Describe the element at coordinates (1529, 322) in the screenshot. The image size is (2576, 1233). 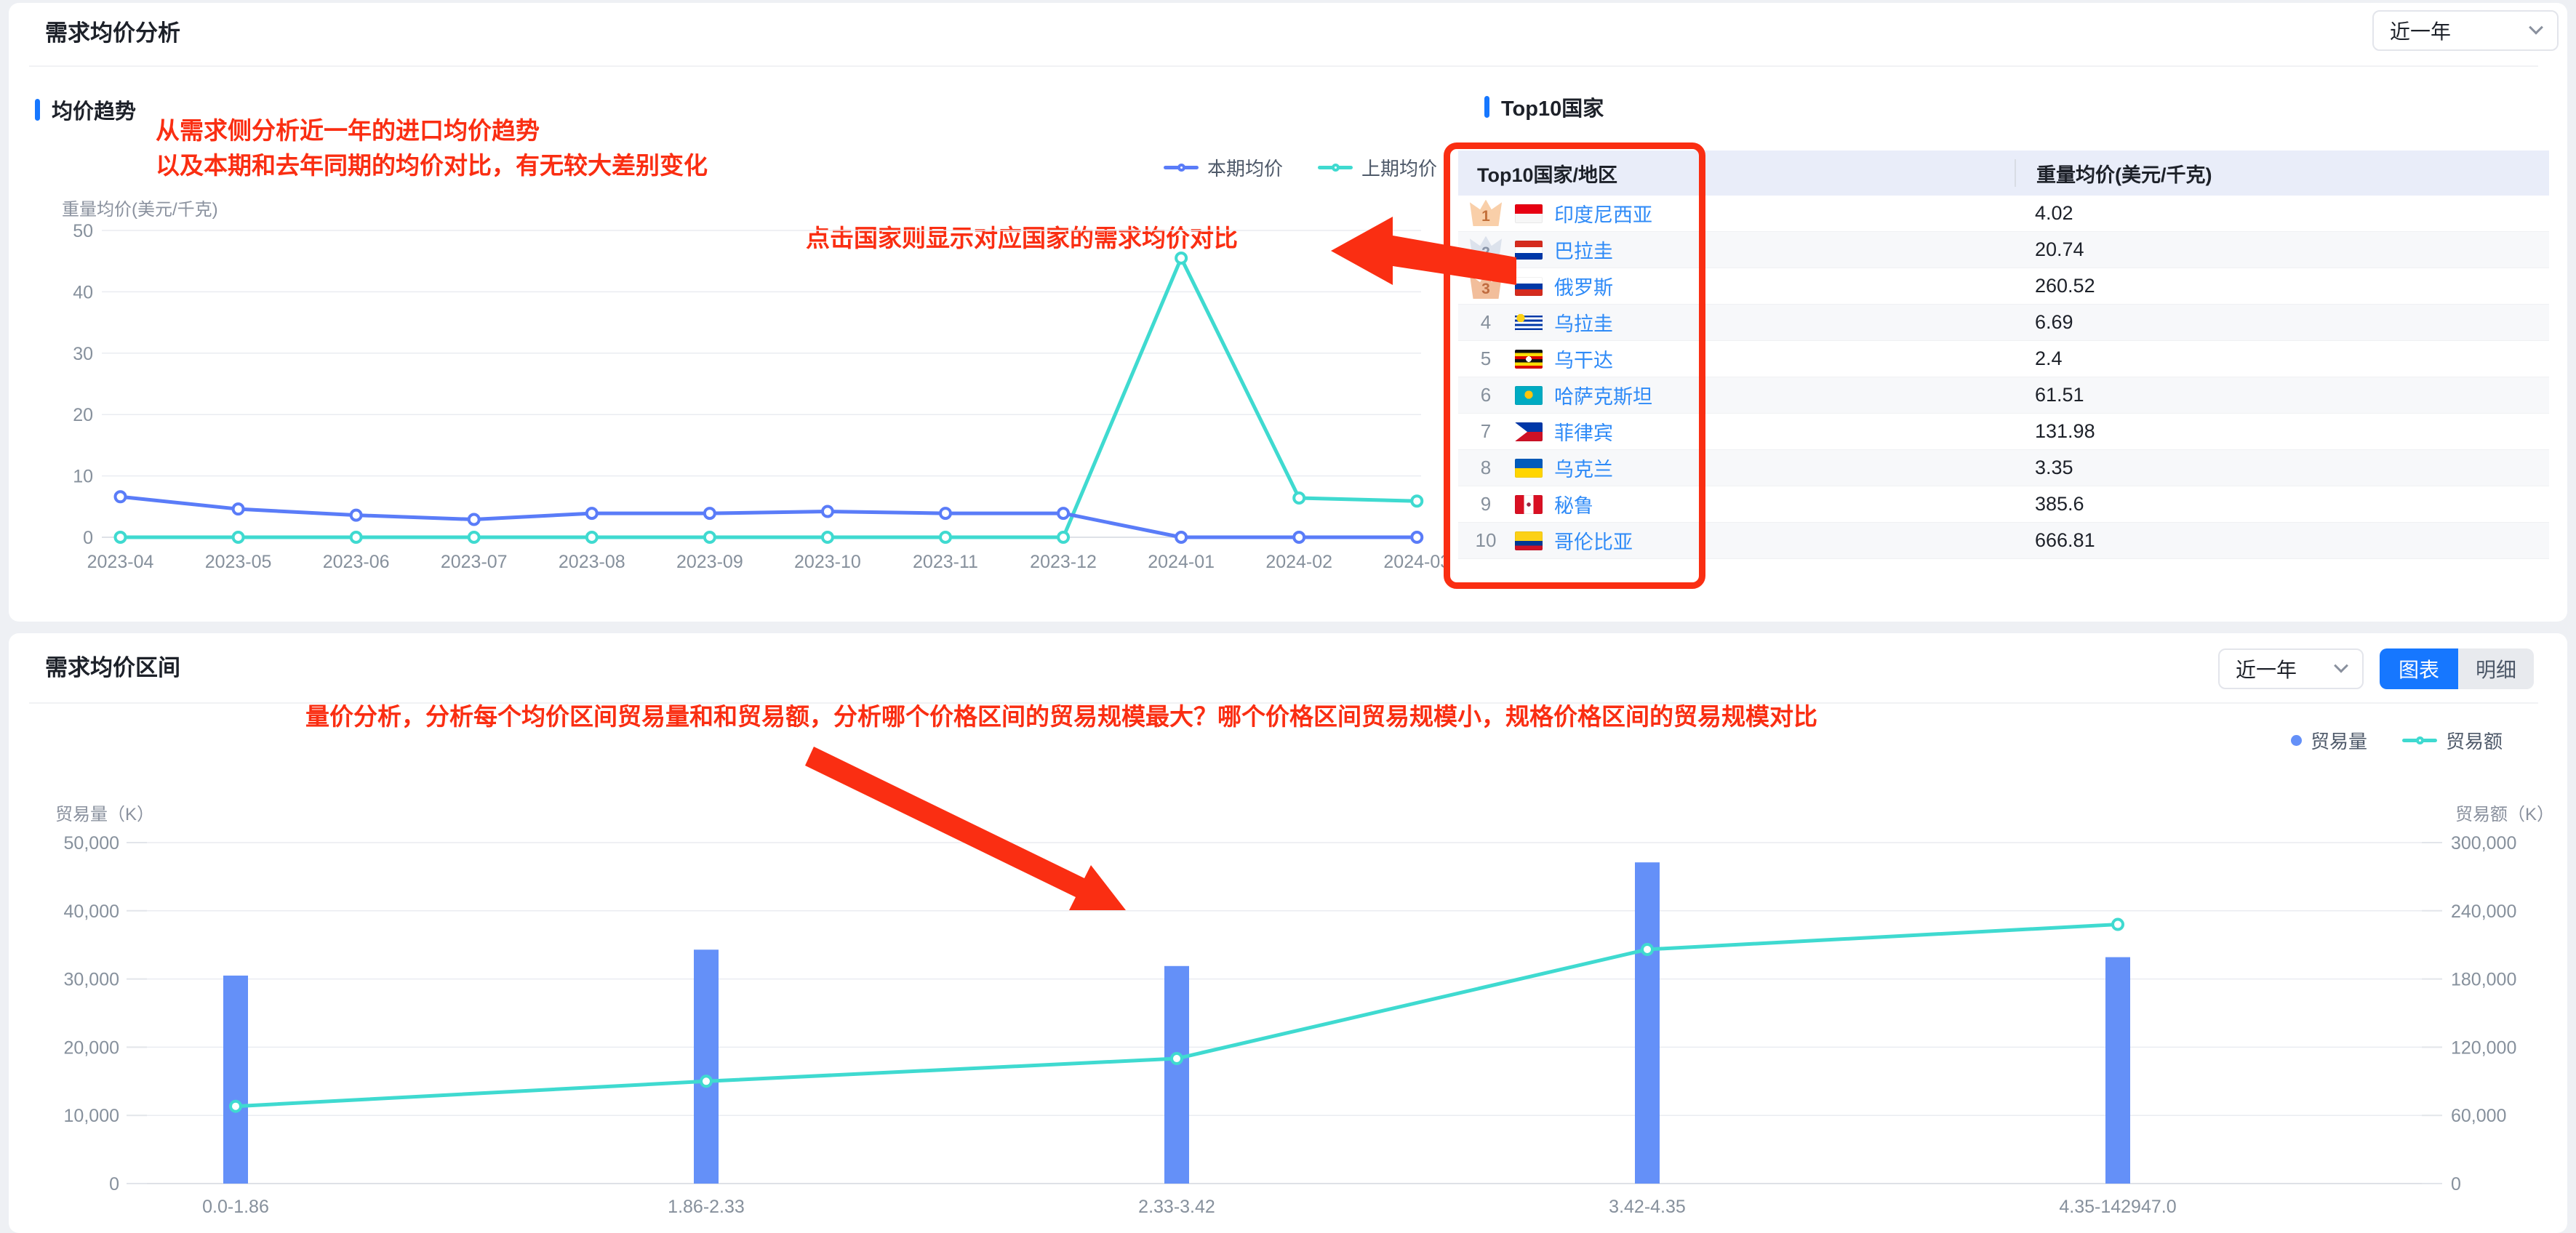
I see `flag-icon-uruguay` at that location.